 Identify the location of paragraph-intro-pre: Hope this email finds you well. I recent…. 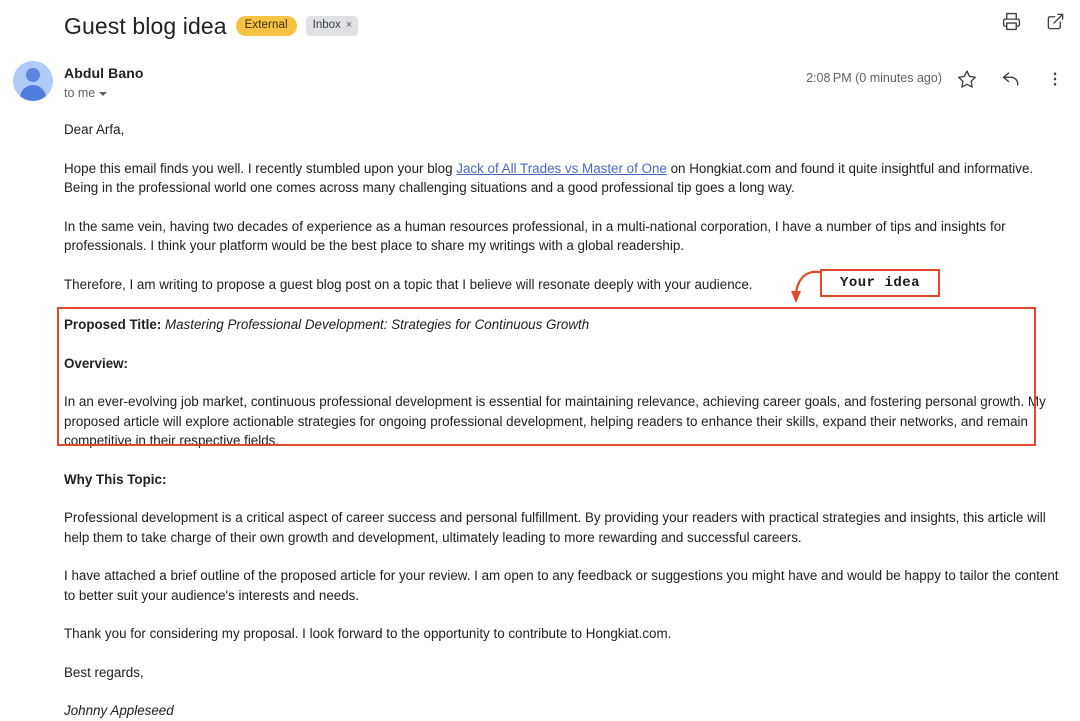
(260, 168).